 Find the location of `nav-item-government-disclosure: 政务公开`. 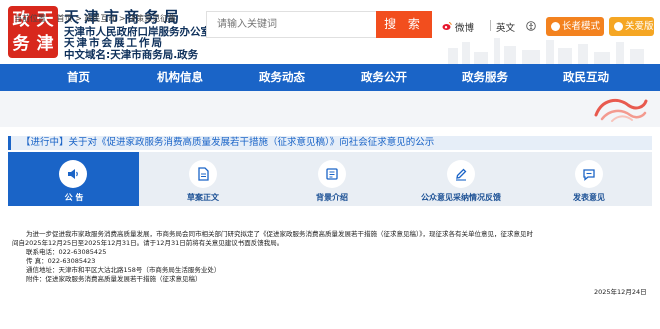

nav-item-government-disclosure: 政务公开 is located at coordinates (384, 77).